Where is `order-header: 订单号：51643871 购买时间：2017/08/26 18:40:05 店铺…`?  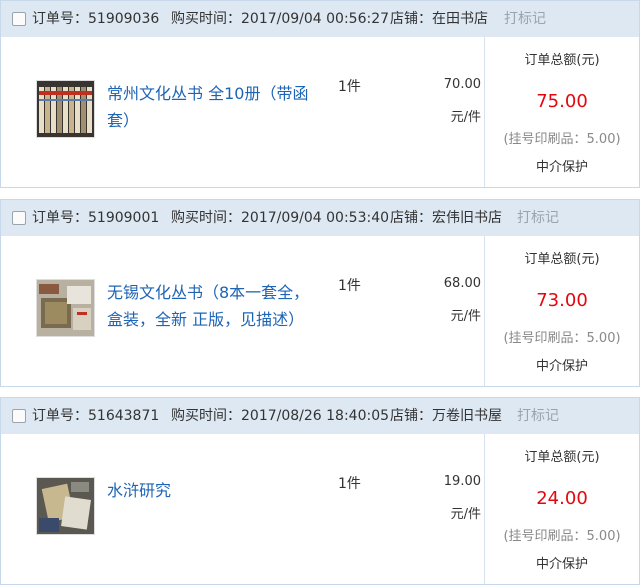
order-header: 订单号：51643871 购买时间：2017/08/26 18:40:05 店铺… is located at coordinates (320, 416).